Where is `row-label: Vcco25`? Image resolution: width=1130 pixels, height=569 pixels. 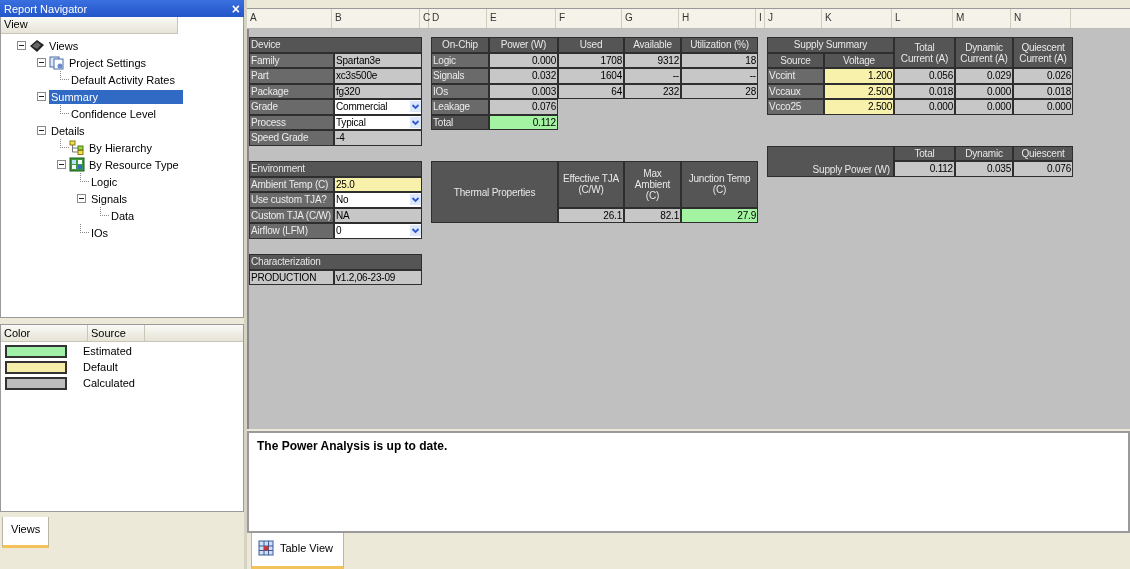 row-label: Vcco25 is located at coordinates (795, 107).